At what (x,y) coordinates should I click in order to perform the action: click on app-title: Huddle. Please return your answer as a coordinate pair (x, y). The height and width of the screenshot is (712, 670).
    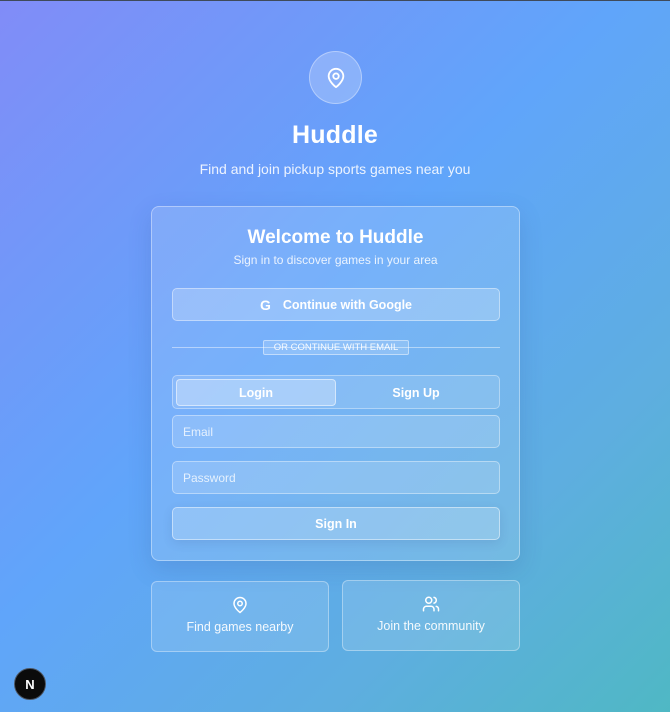
    Looking at the image, I should click on (335, 135).